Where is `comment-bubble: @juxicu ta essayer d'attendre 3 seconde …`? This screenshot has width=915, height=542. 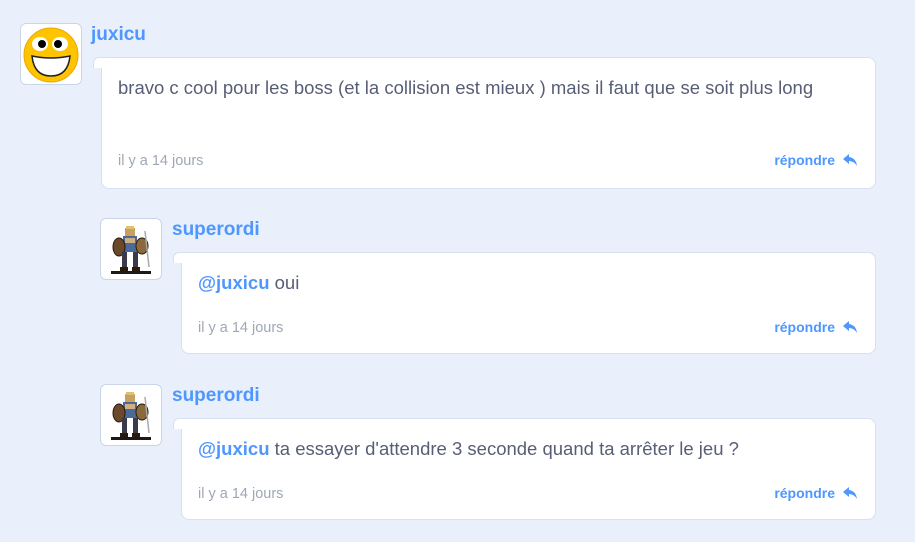 comment-bubble: @juxicu ta essayer d'attendre 3 seconde … is located at coordinates (524, 469).